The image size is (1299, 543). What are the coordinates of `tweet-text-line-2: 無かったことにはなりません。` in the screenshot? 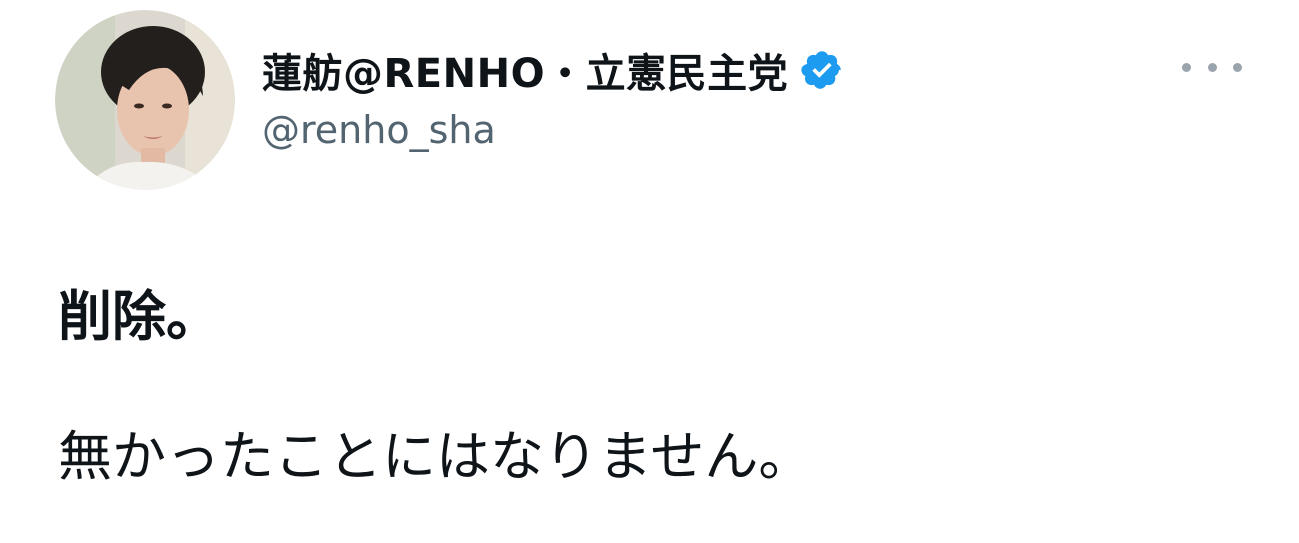 It's located at (435, 456).